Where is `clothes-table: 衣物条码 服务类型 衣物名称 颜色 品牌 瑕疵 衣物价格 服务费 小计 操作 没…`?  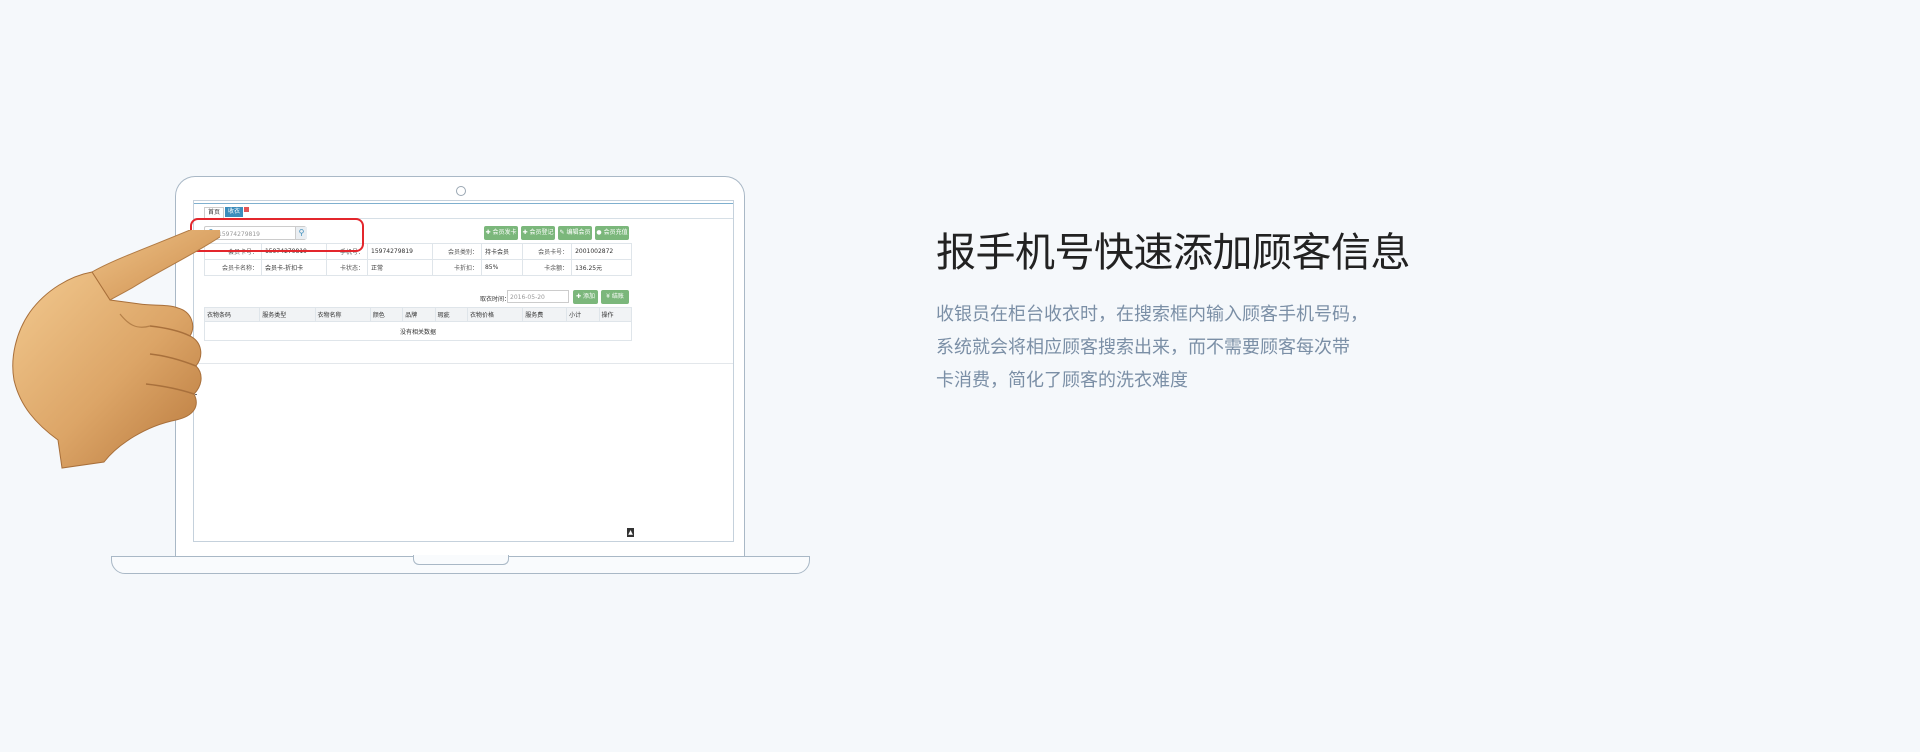
clothes-table: 衣物条码 服务类型 衣物名称 颜色 品牌 瑕疵 衣物价格 服务费 小计 操作 没… is located at coordinates (418, 324).